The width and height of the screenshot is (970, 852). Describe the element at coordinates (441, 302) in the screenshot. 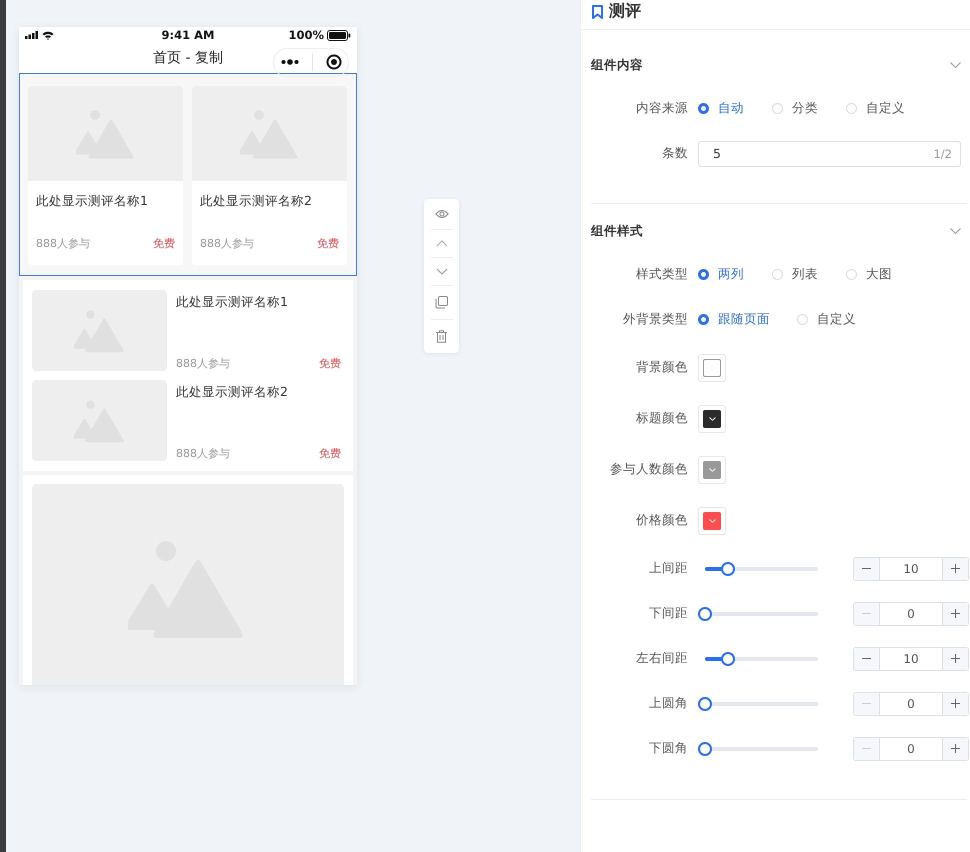

I see `copy-icon` at that location.